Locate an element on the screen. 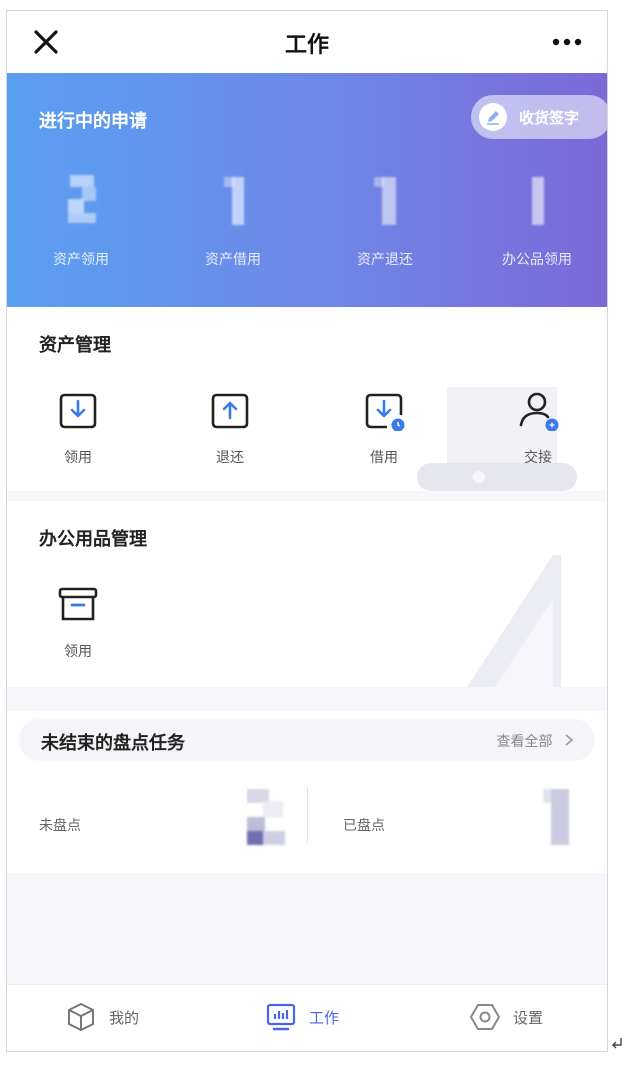  page-title: 工作 is located at coordinates (306, 45).